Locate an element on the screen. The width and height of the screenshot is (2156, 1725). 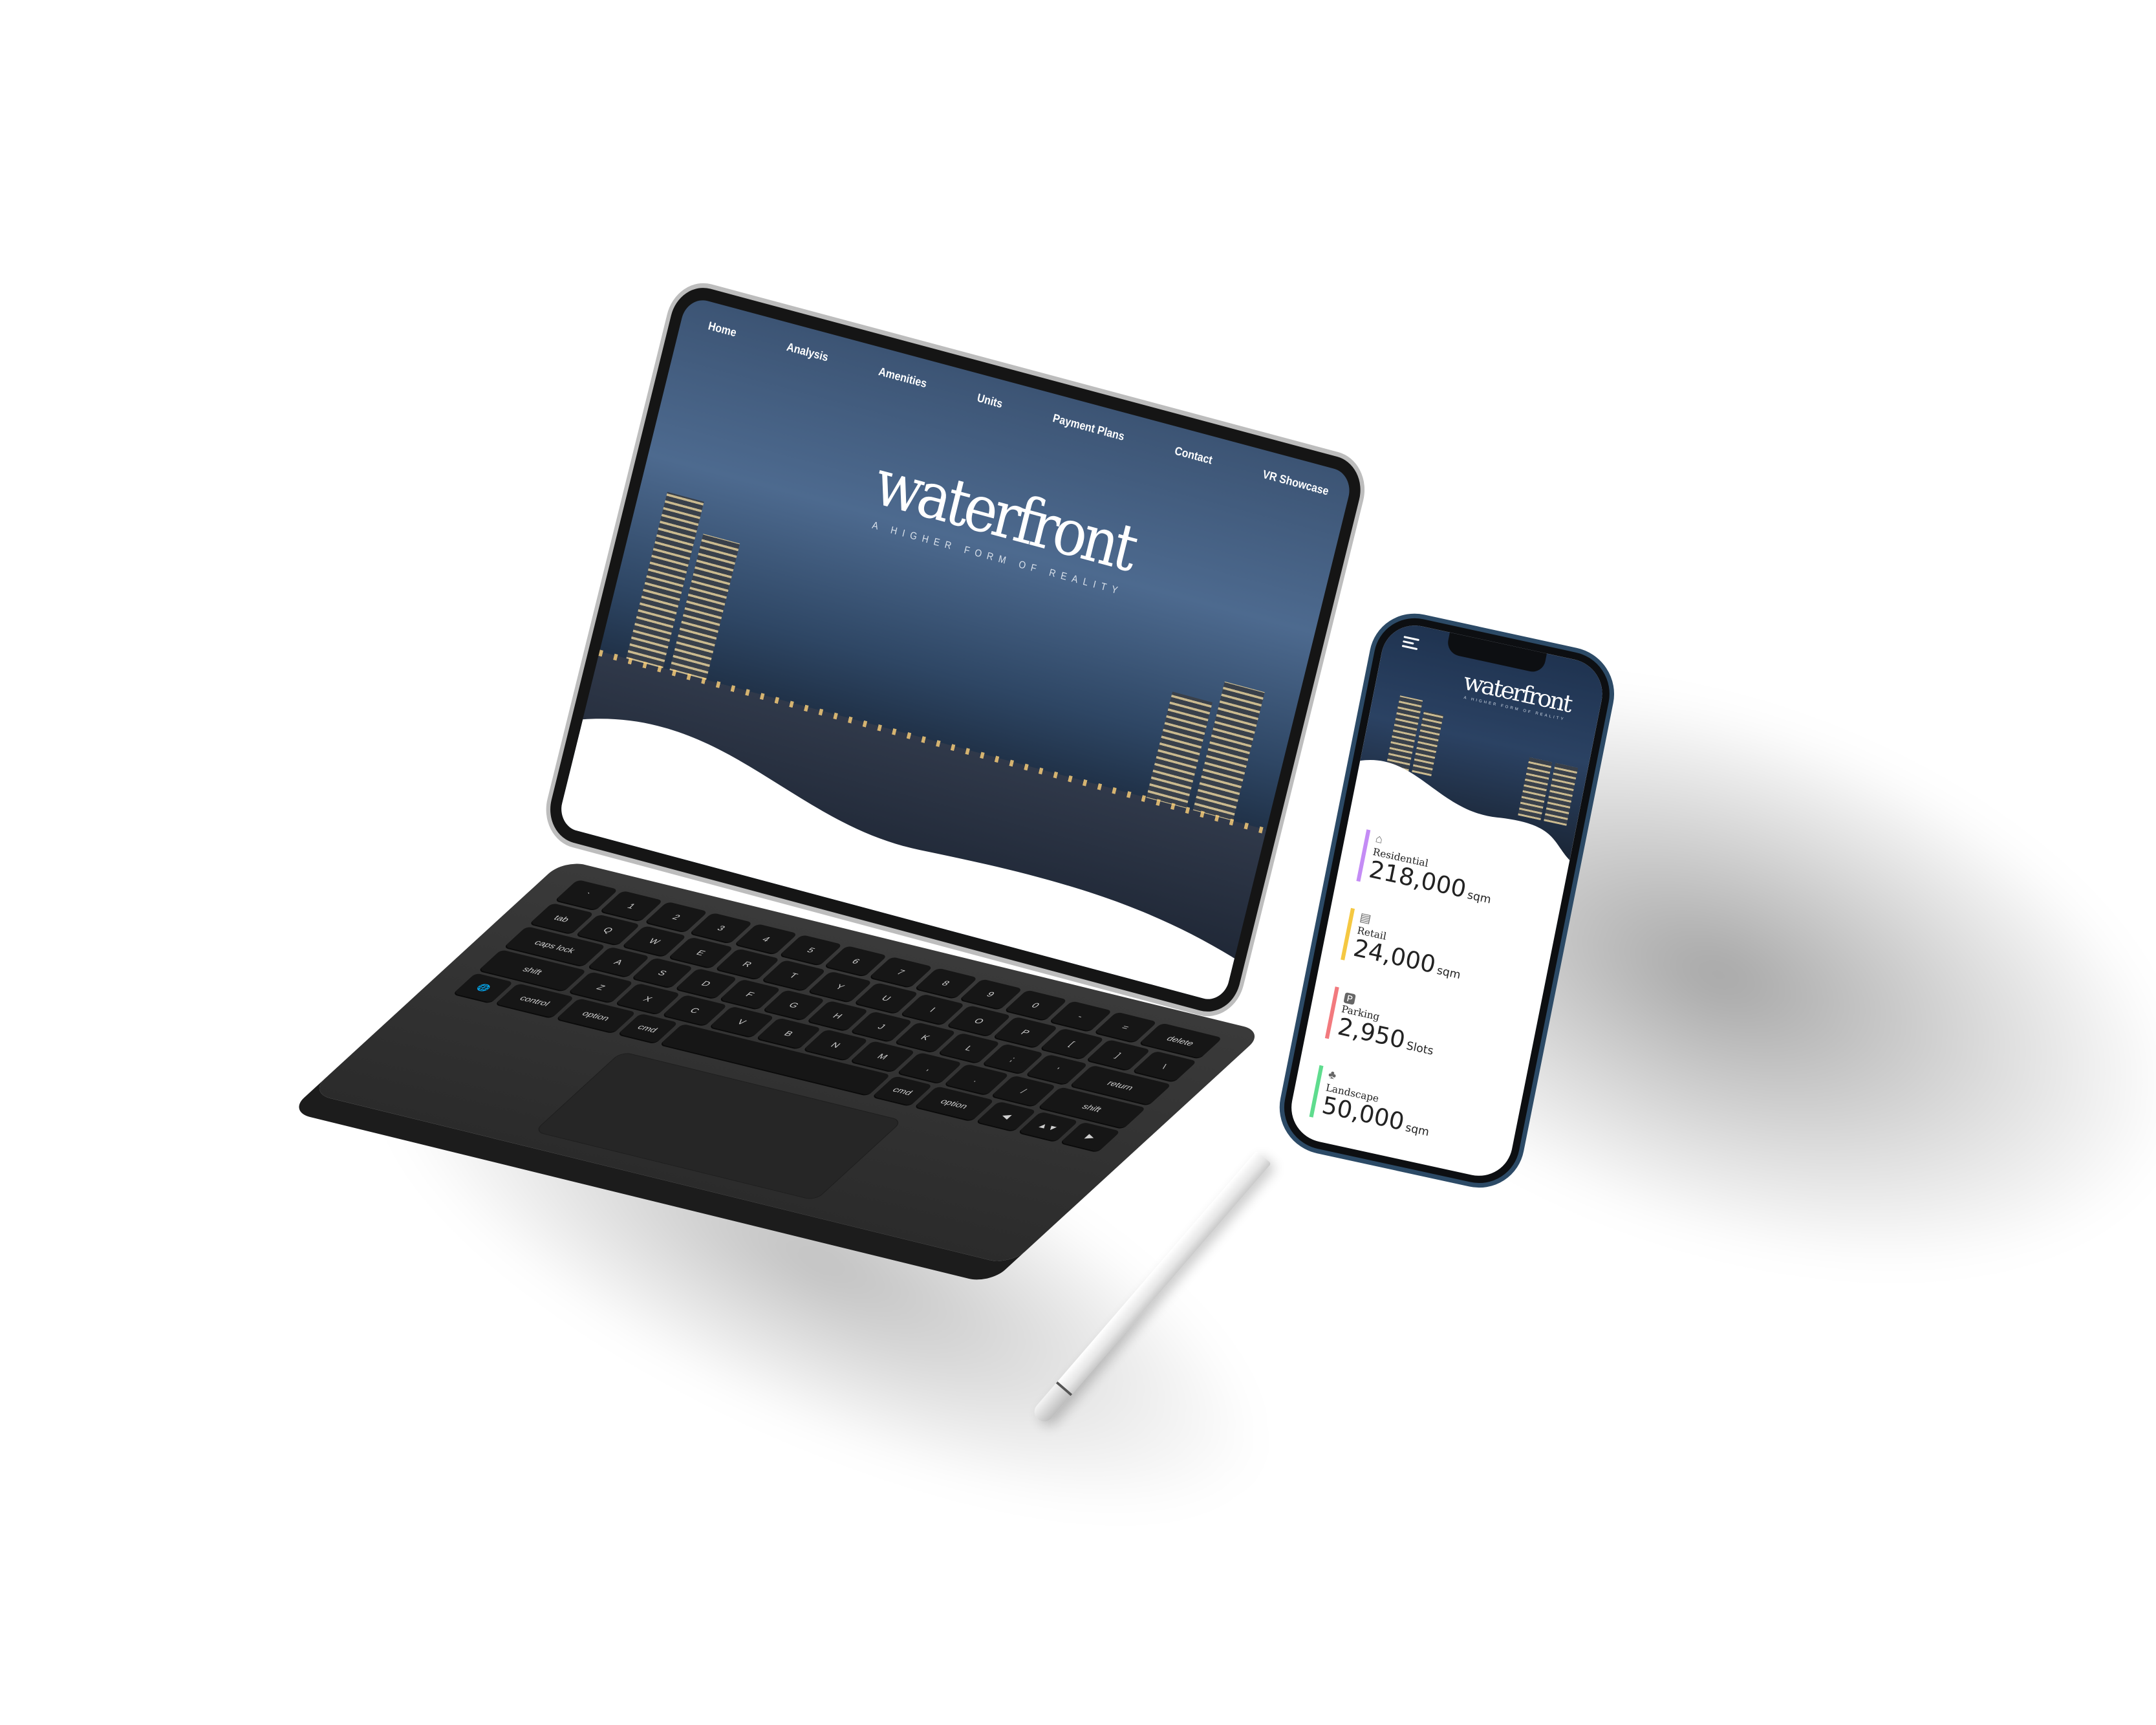
stat-unit: Slots is located at coordinates (1420, 1049).